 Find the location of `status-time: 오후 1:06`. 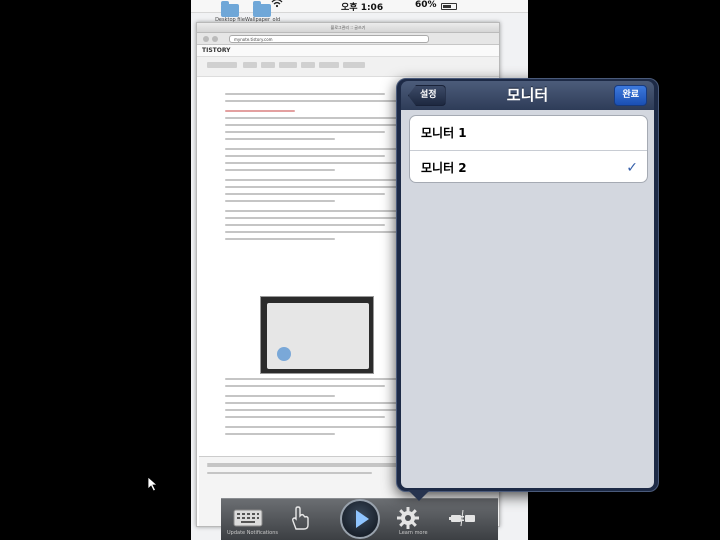

status-time: 오후 1:06 is located at coordinates (362, 8).